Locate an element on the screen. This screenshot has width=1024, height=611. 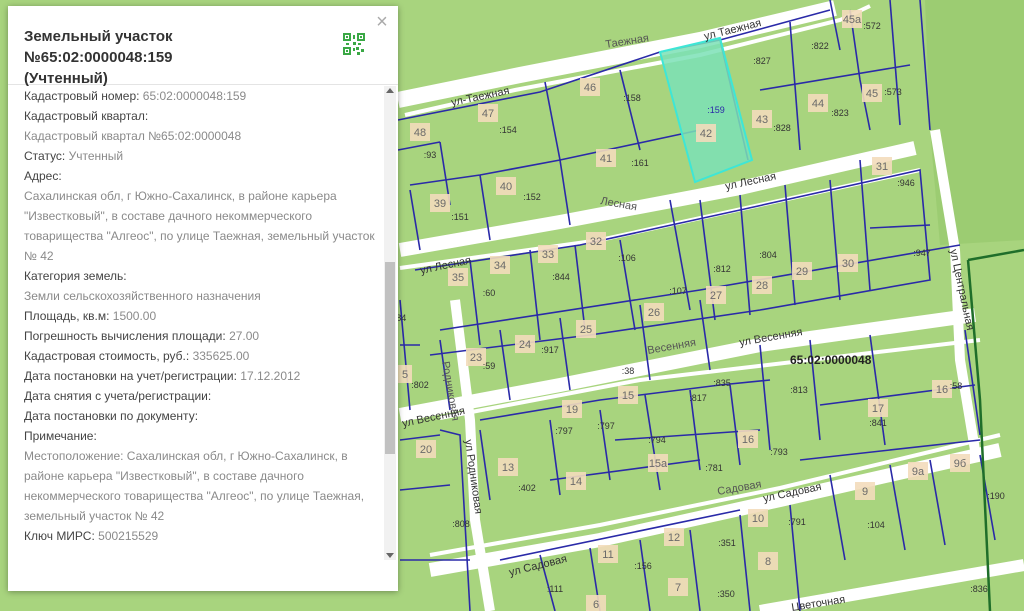
field-note: Примечание: is located at coordinates (201, 436).